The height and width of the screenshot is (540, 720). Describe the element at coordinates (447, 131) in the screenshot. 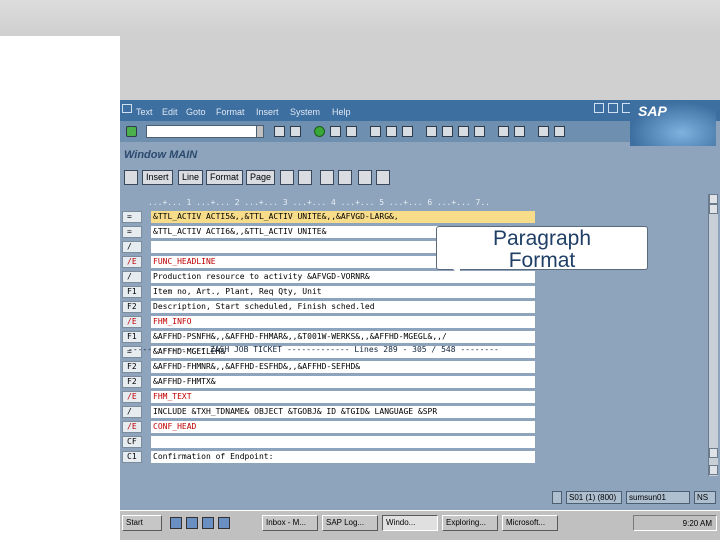

I see `previous-page-icon` at that location.